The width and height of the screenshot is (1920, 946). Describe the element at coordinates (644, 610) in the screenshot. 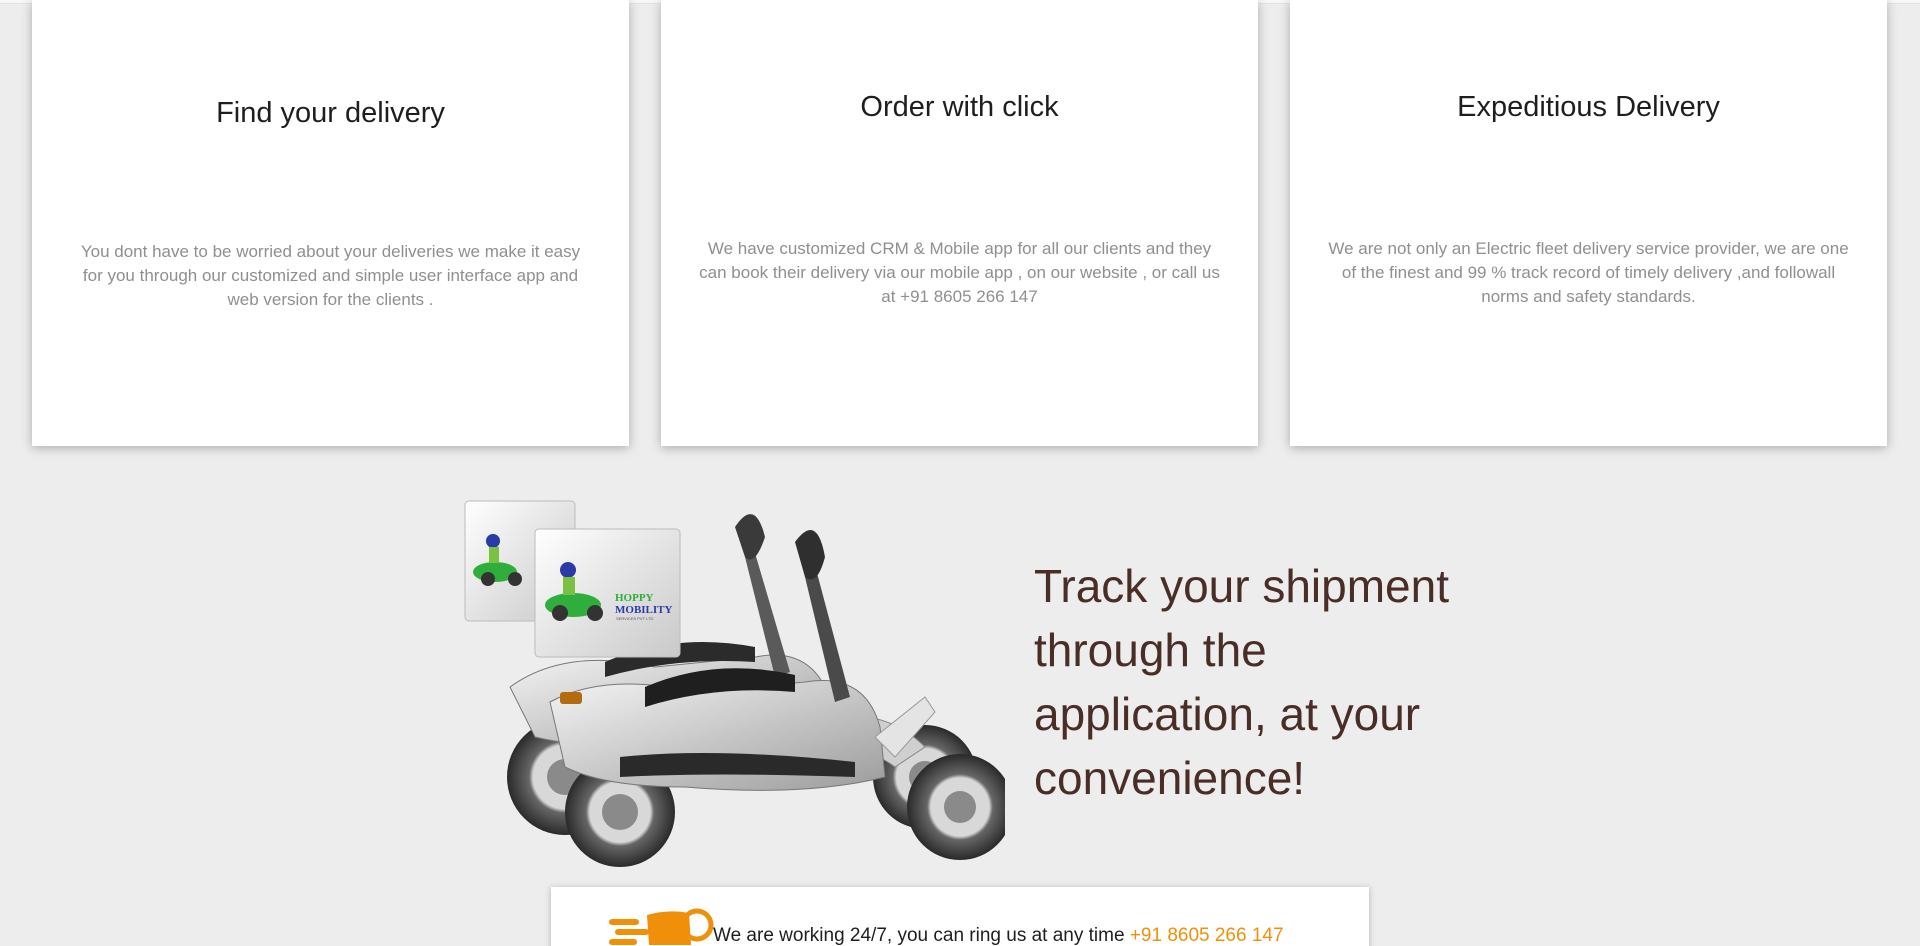

I see `box-brand-line2: MOBILITY` at that location.